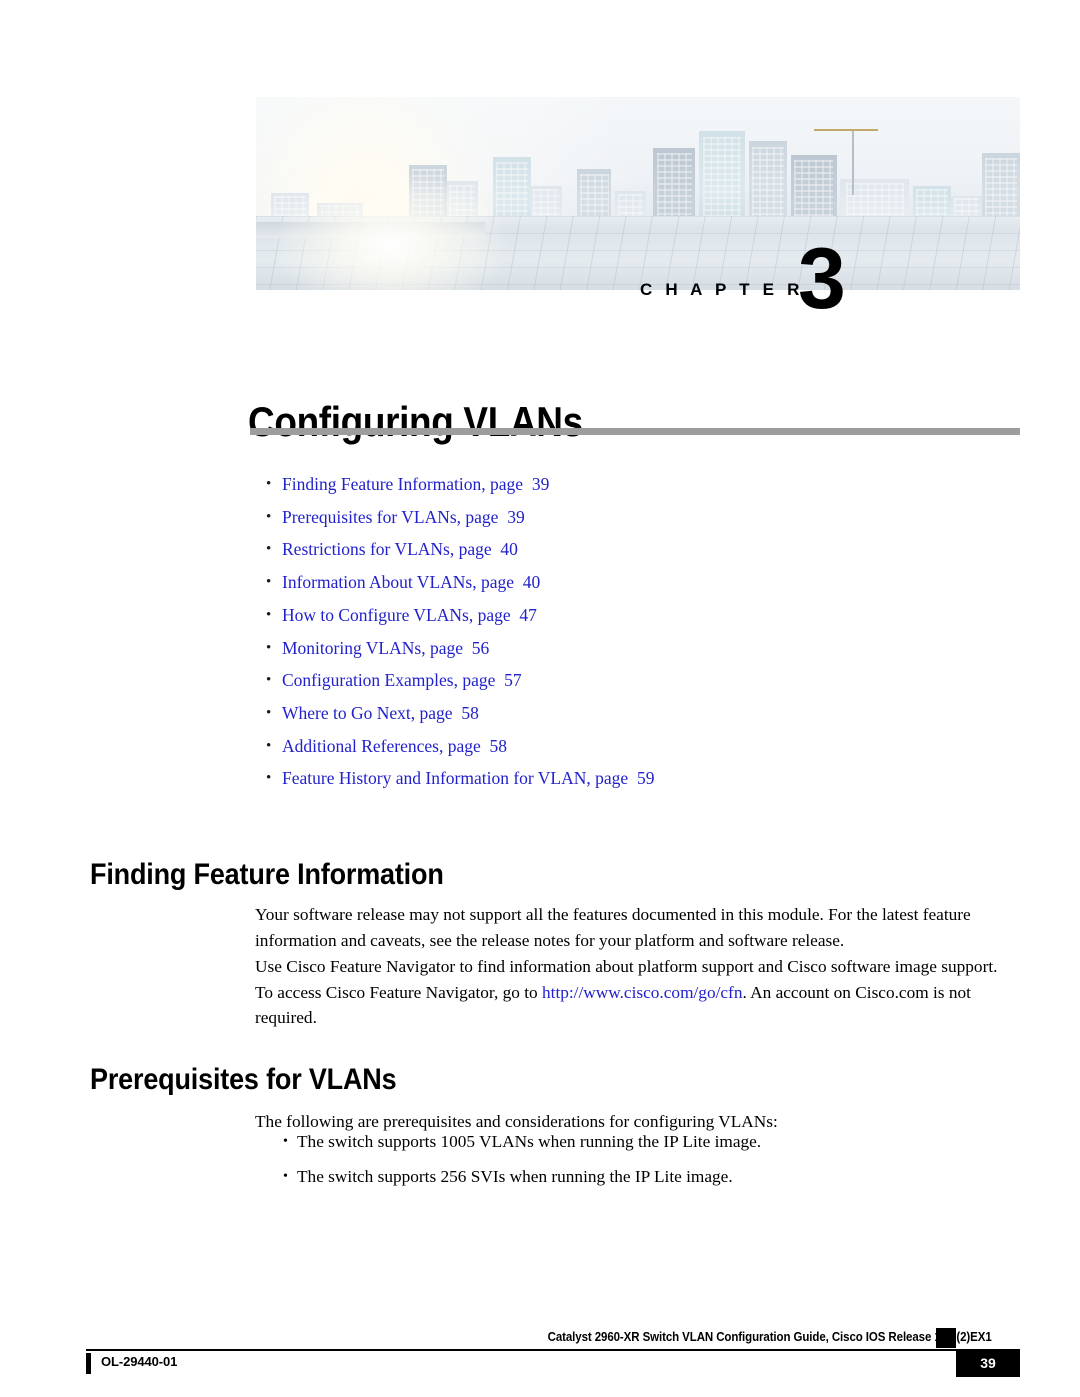  I want to click on chapter-label: C H A P T E R, so click(722, 289).